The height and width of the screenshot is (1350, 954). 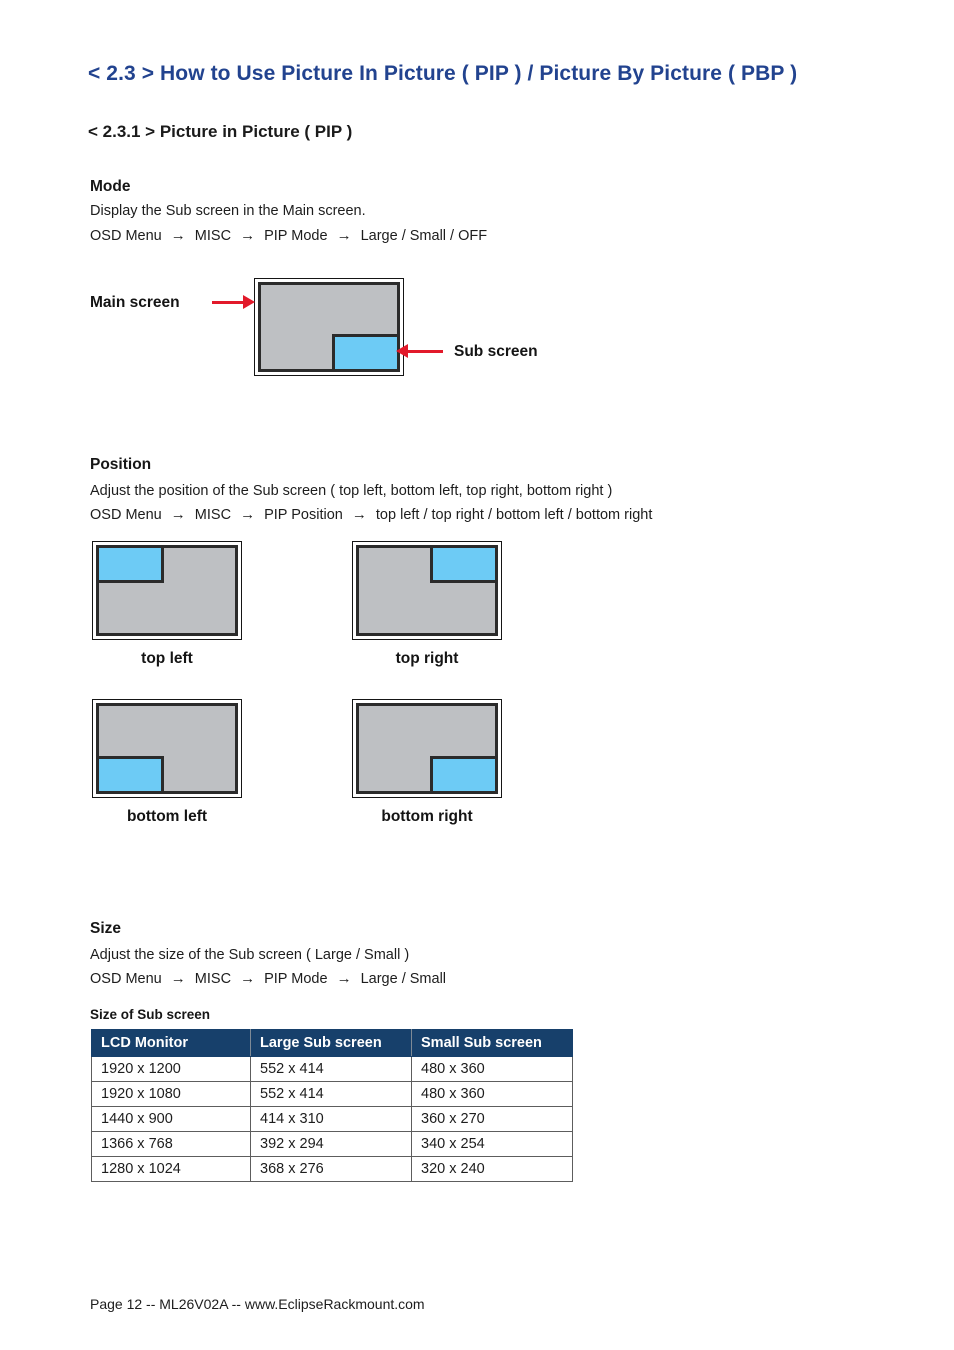 I want to click on position-path-step2: MISC, so click(x=213, y=515).